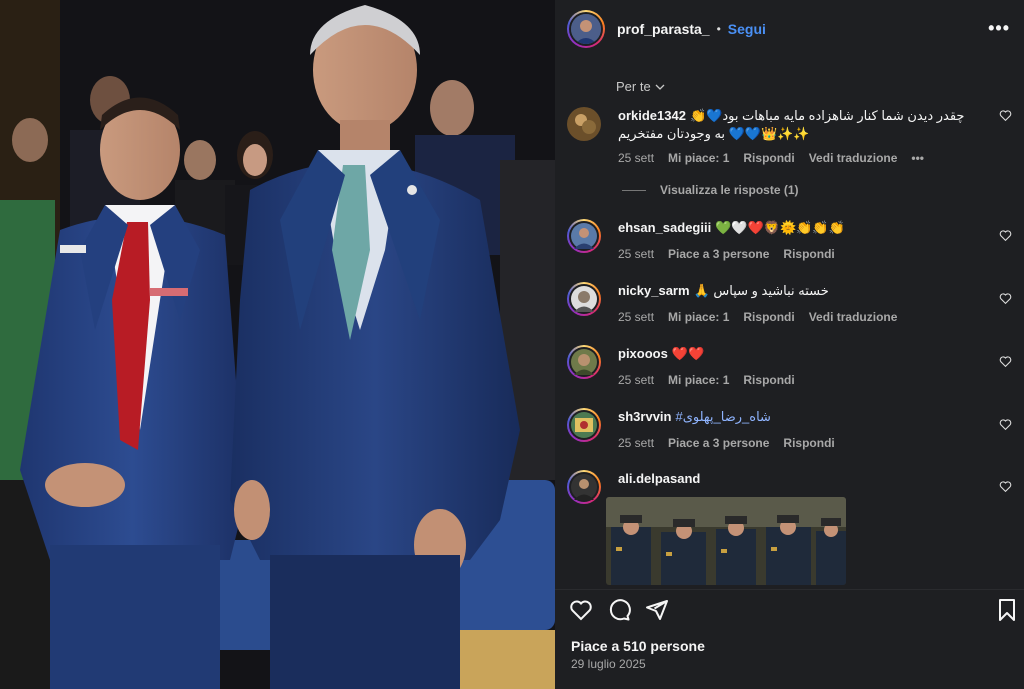 The width and height of the screenshot is (1024, 689). What do you see at coordinates (644, 416) in the screenshot?
I see `comment-username: sh3rvvin` at bounding box center [644, 416].